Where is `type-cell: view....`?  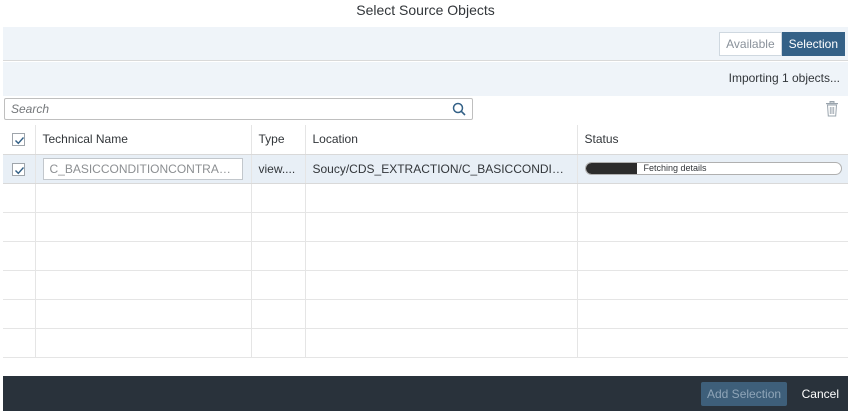
type-cell: view.... is located at coordinates (278, 169).